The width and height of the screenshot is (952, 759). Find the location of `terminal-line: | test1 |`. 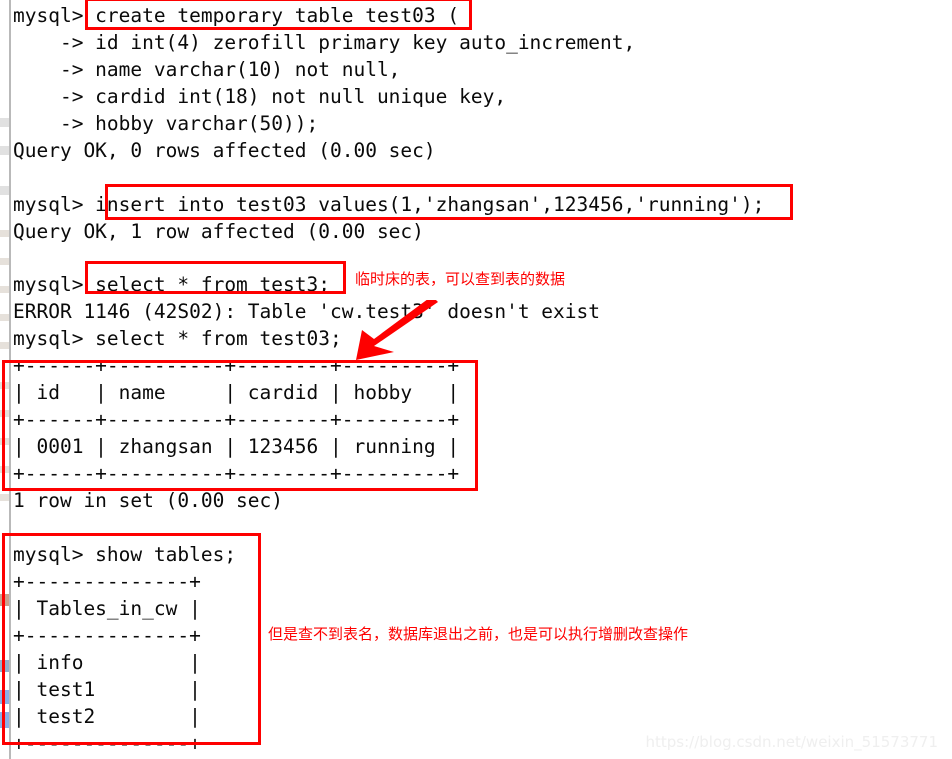

terminal-line: | test1 | is located at coordinates (107, 689).